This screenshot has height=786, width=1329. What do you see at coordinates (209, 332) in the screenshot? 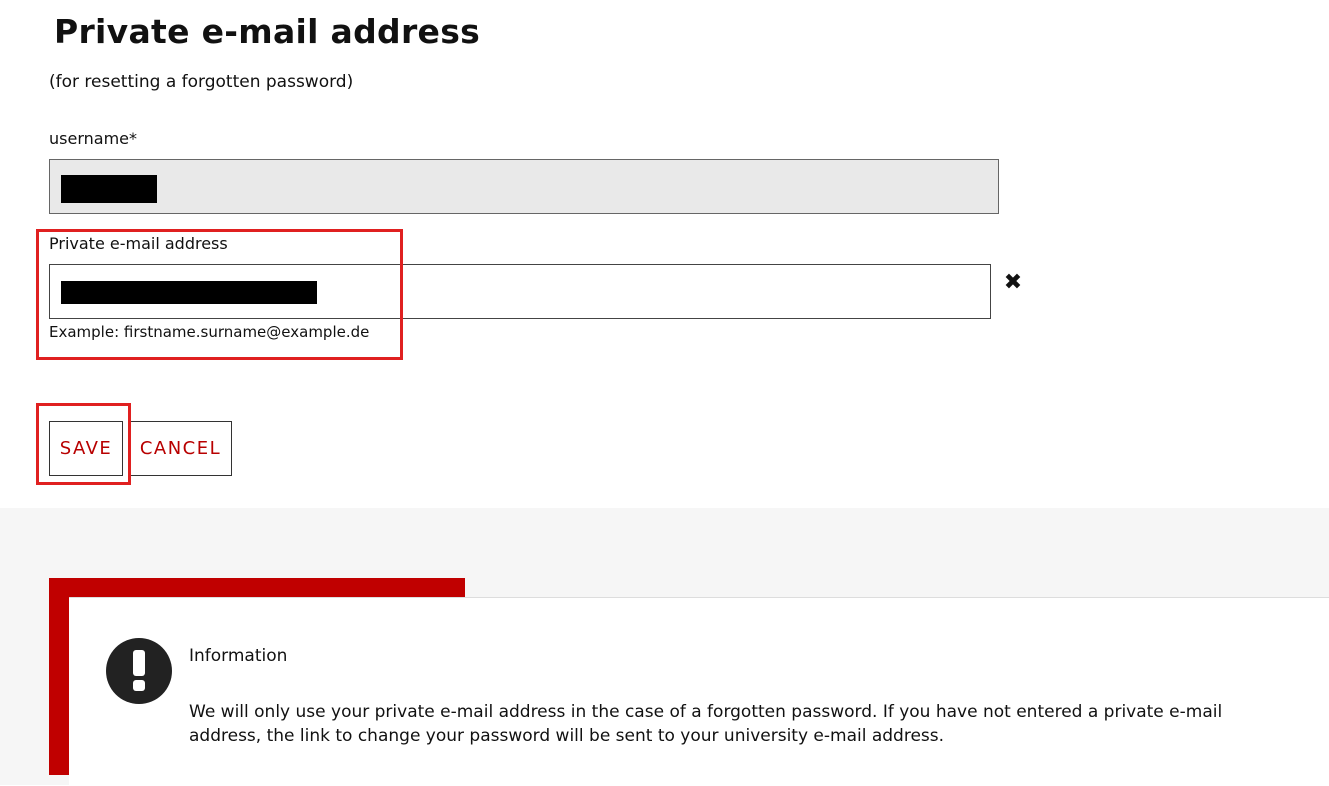
I see `email-hint: Example: firstname.surname@example.de` at bounding box center [209, 332].